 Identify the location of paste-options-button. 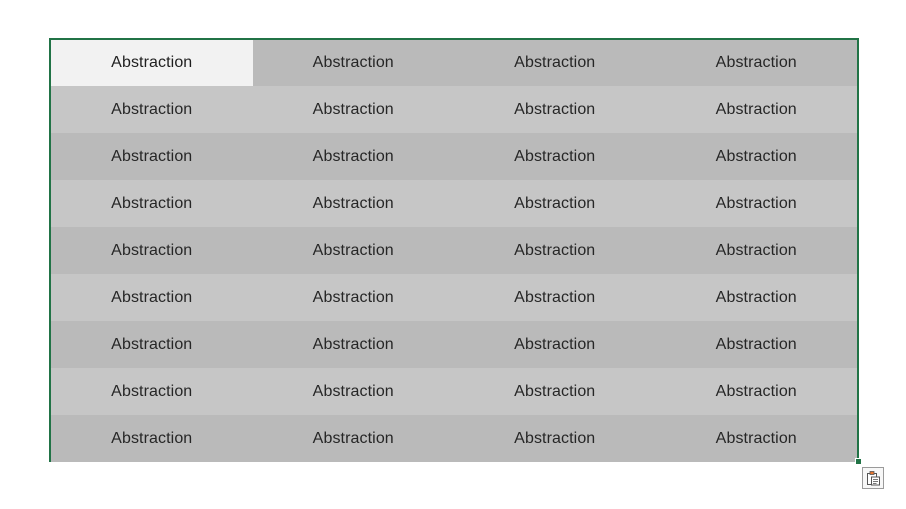
(873, 478).